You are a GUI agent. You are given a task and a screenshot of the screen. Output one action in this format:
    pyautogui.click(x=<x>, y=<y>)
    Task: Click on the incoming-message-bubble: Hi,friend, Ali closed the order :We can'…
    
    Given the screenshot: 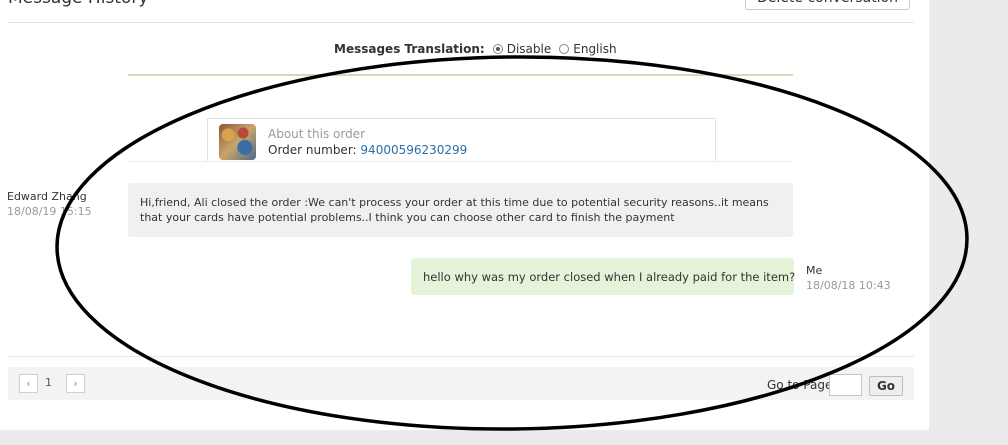 What is the action you would take?
    pyautogui.click(x=460, y=210)
    